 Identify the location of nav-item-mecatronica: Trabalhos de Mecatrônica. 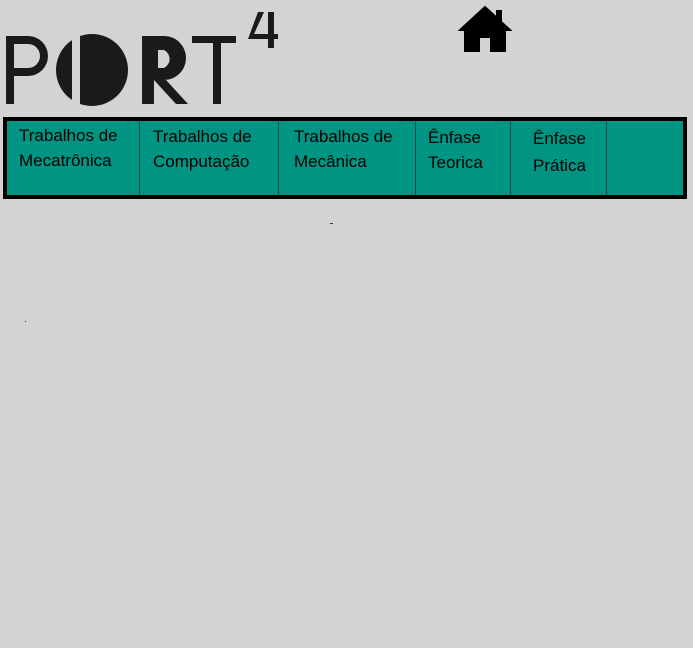
(73, 158).